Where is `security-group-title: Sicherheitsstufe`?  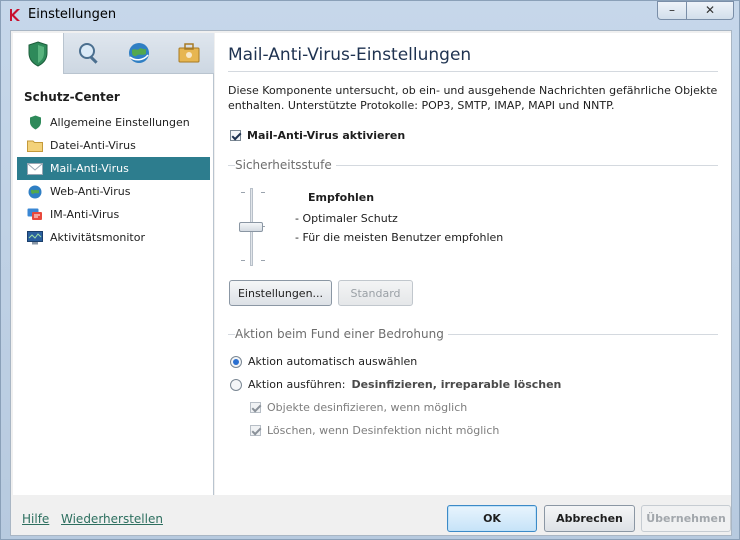
security-group-title: Sicherheitsstufe is located at coordinates (285, 165).